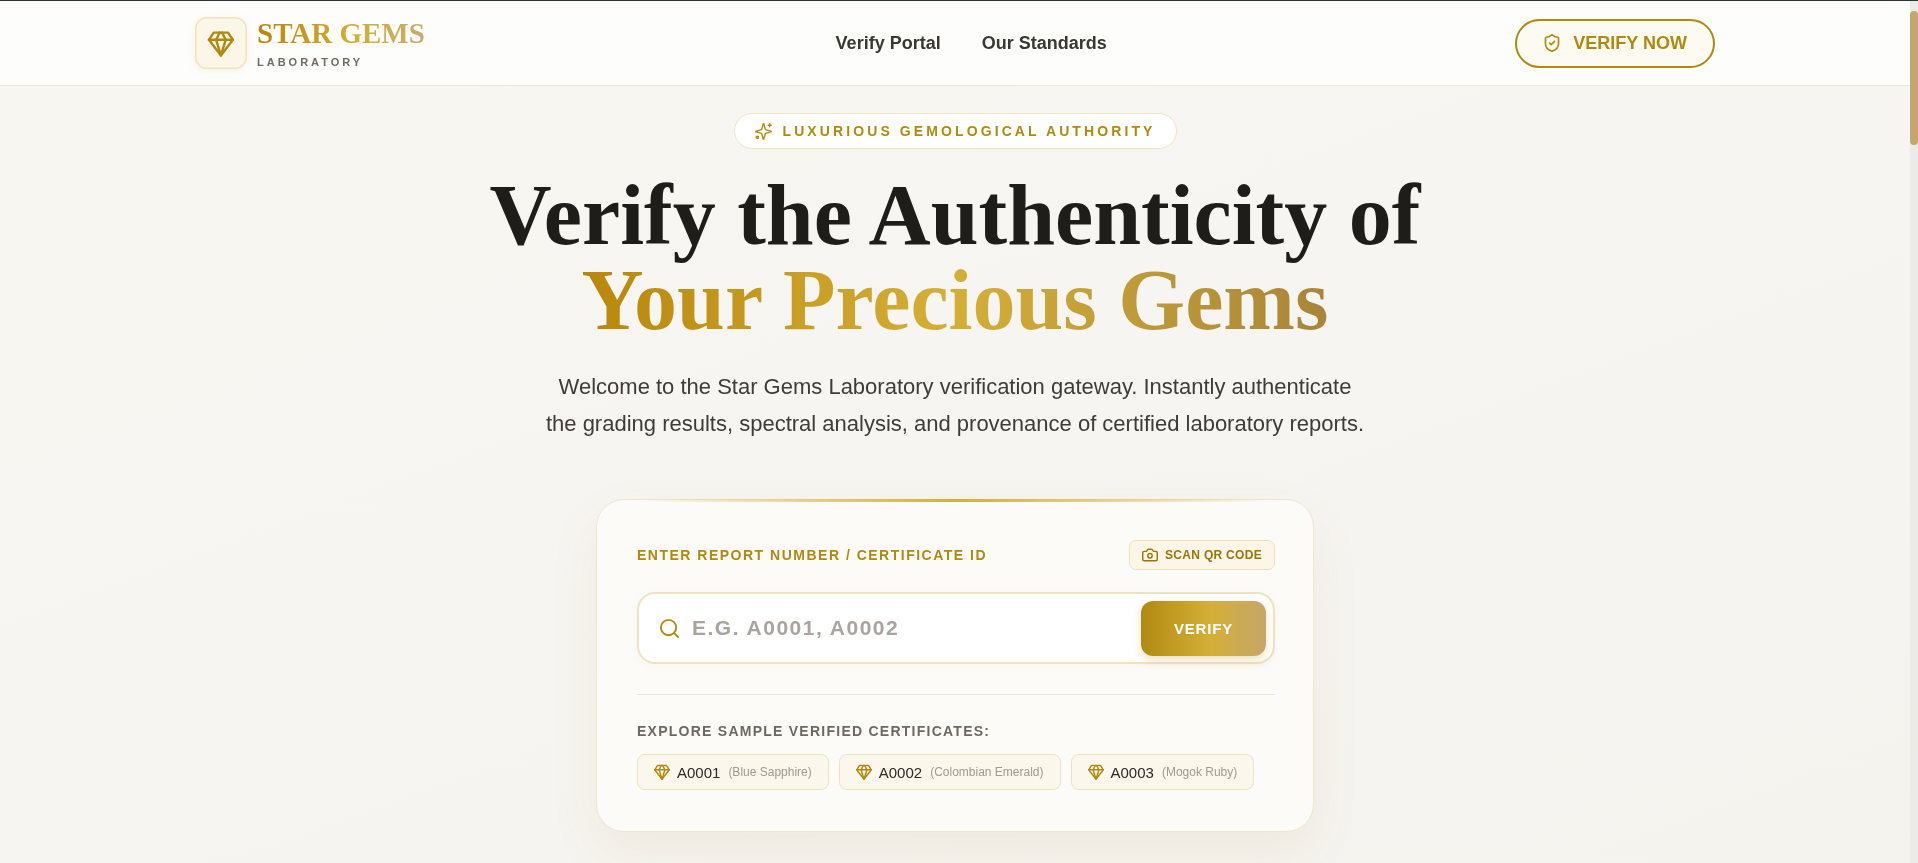  What do you see at coordinates (1552, 43) in the screenshot?
I see `shield-check-icon` at bounding box center [1552, 43].